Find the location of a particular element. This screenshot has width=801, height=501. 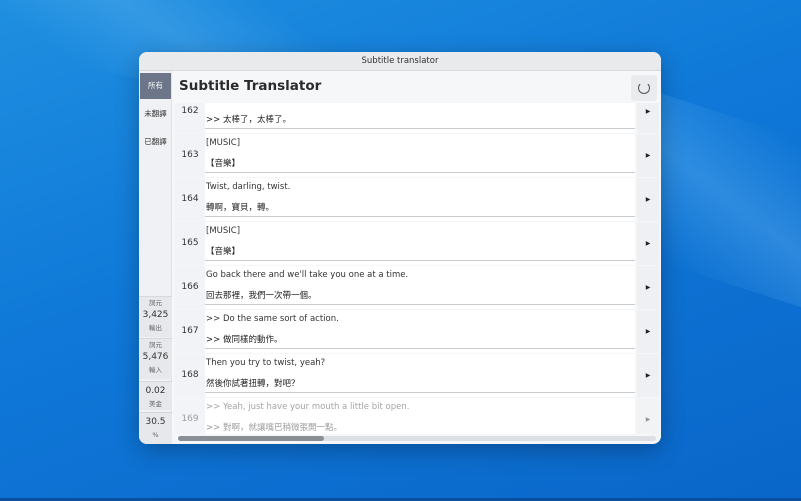

translation-text: 回去那裡，我們一次帶一個。 is located at coordinates (261, 295).